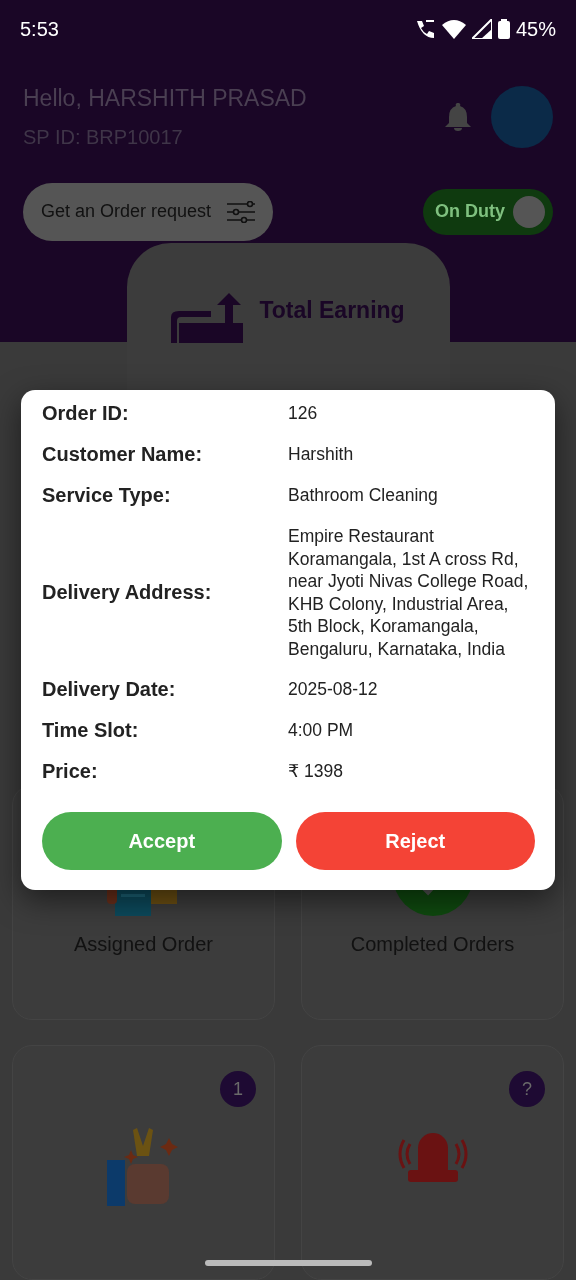  Describe the element at coordinates (363, 495) in the screenshot. I see `field-value: Bathroom Cleaning` at that location.